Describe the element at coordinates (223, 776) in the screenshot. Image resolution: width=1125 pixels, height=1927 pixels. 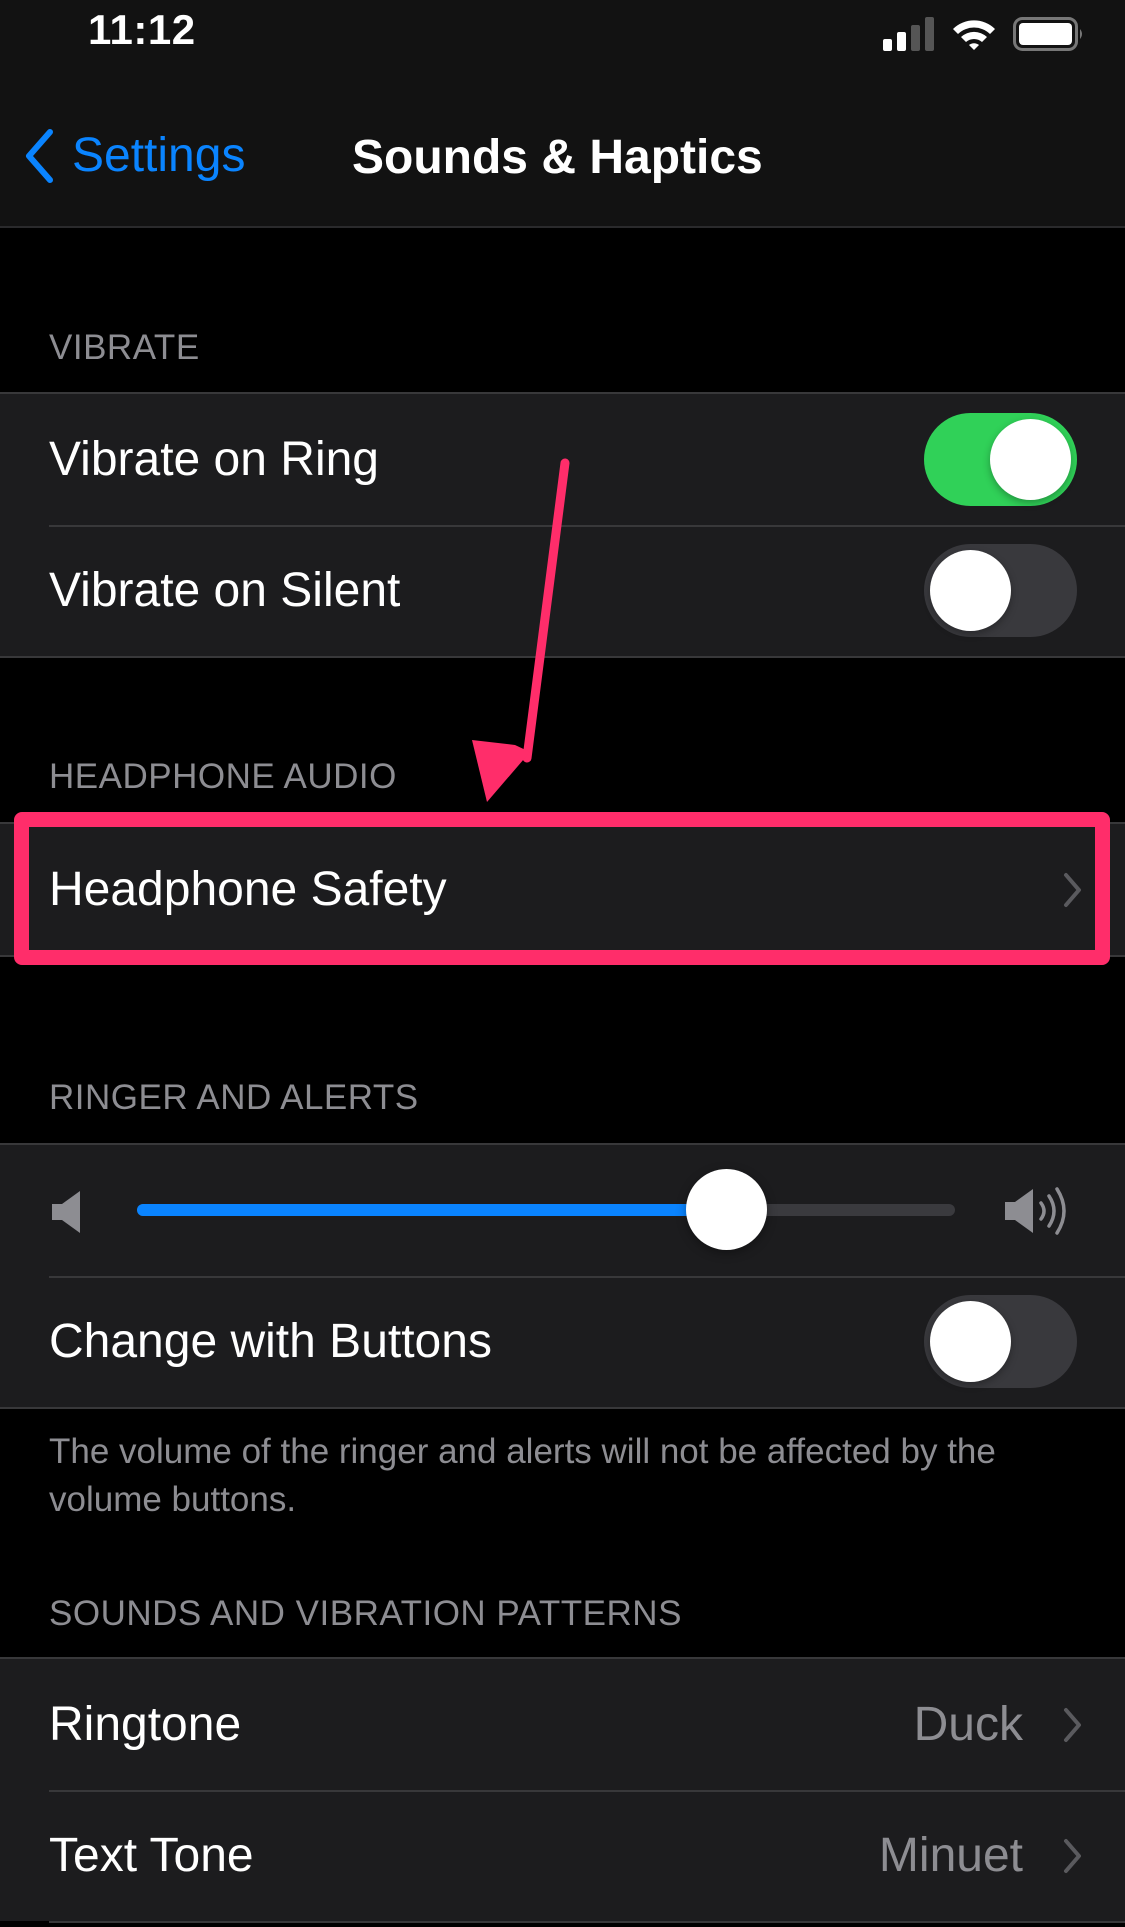
I see `section-header-headphone-audio: HEADPHONE AUDIO` at that location.